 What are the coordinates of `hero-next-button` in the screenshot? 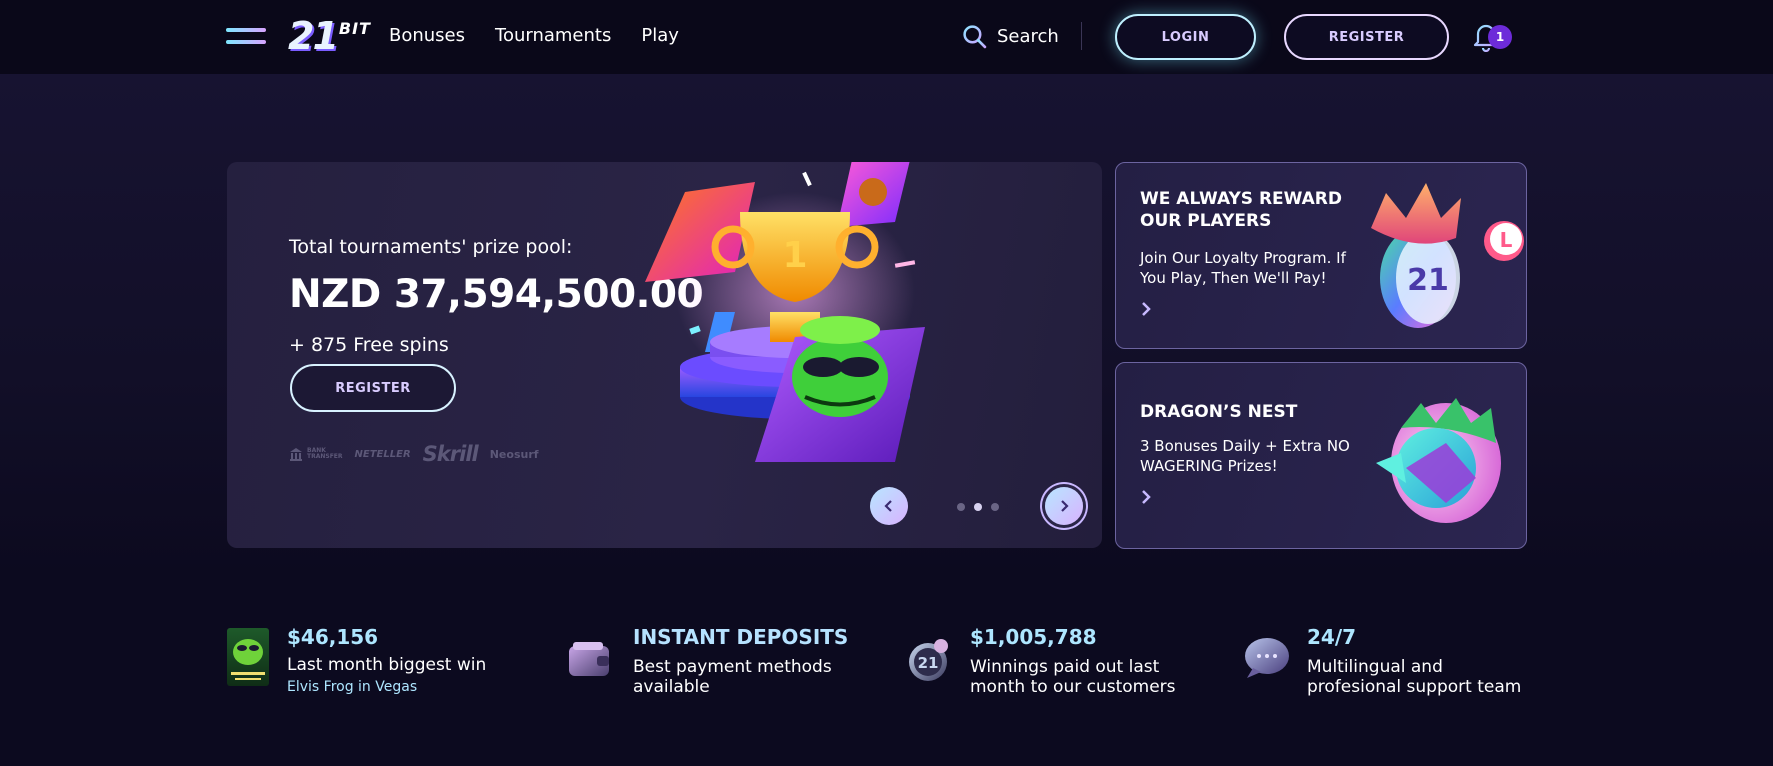 It's located at (1064, 506).